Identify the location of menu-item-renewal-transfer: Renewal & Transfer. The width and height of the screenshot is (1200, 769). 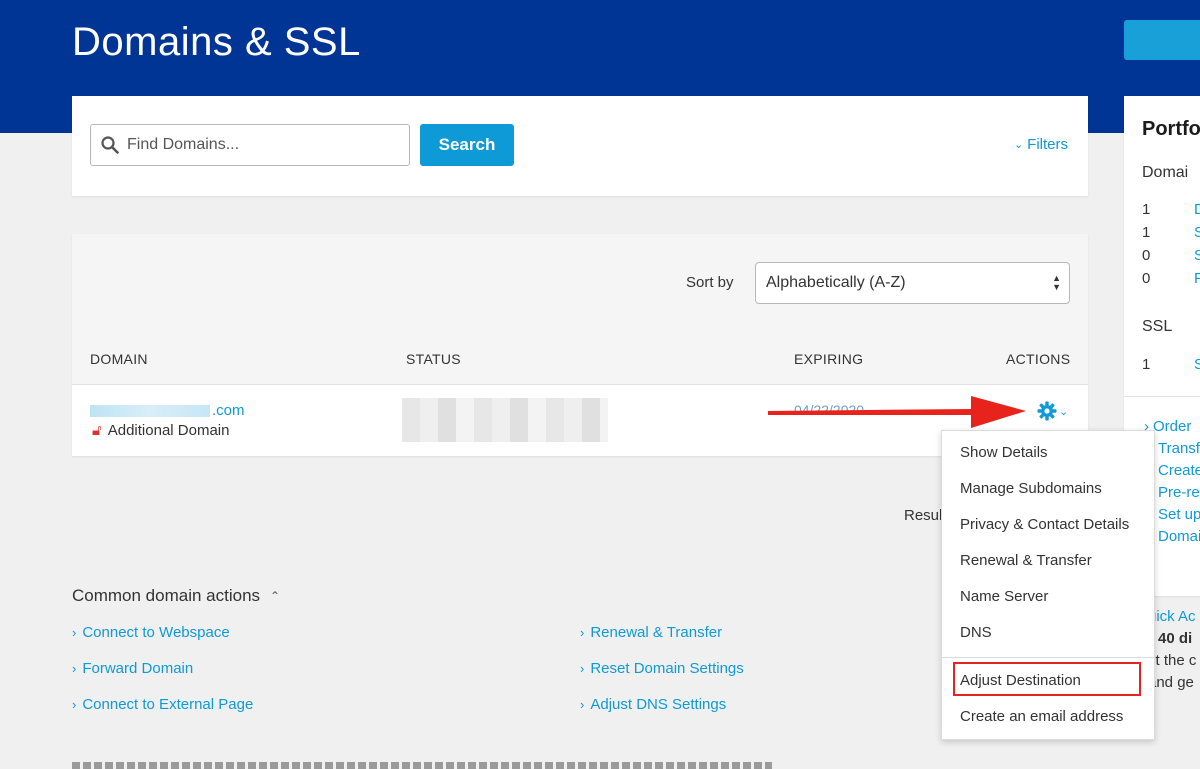
(1026, 560).